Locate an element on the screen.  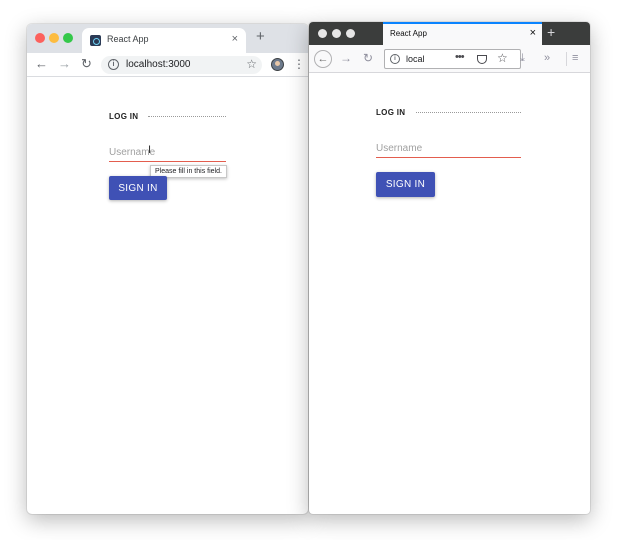
overflow-icon: » is located at coordinates (547, 58).